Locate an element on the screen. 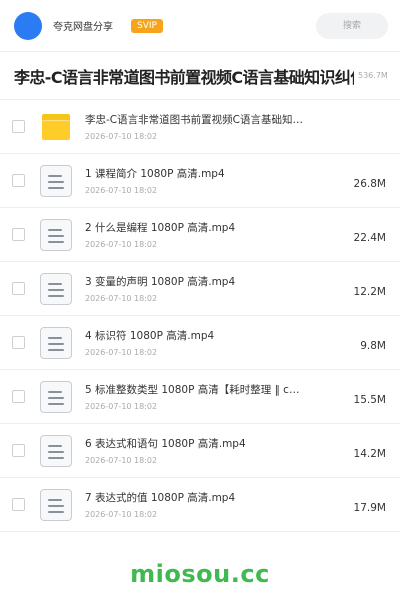 The width and height of the screenshot is (400, 600). item-name: 4 标识符 1080P 高清.mp4 is located at coordinates (150, 336).